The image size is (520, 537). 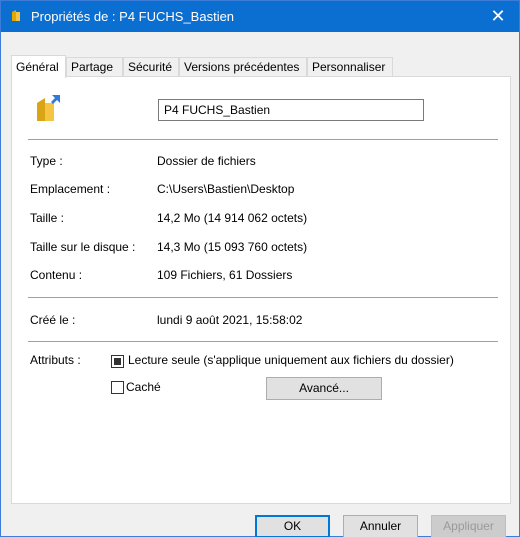 What do you see at coordinates (143, 387) in the screenshot?
I see `hidden-label: Caché` at bounding box center [143, 387].